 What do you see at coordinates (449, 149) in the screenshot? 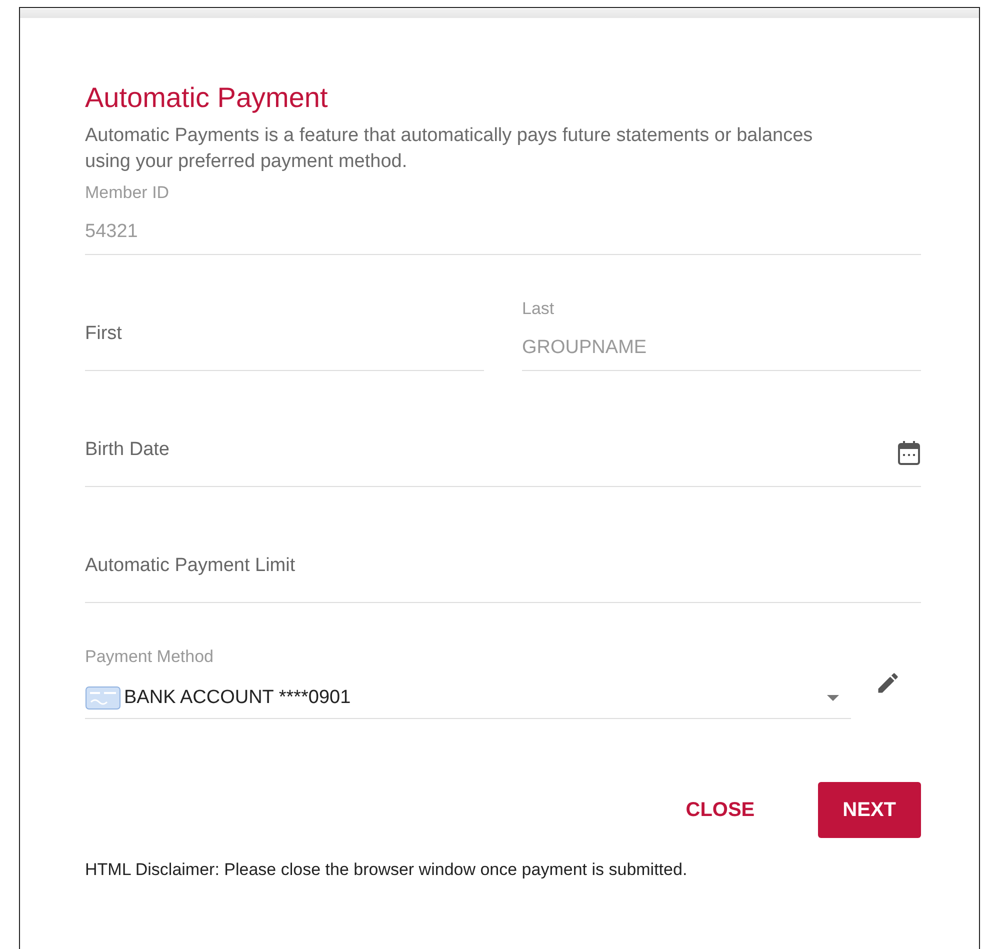
I see `description-text: Automatic Payments is a feature that automatically pays future statements or balances using your preferred payment method.` at bounding box center [449, 149].